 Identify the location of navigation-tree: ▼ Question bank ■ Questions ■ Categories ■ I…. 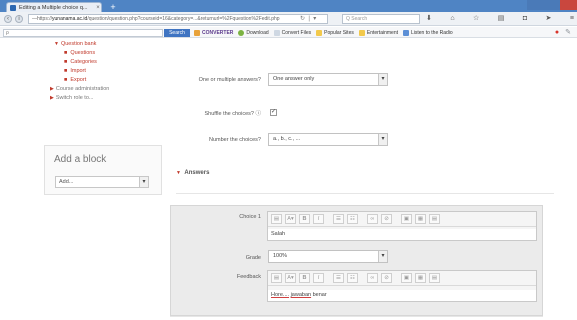
(79, 71).